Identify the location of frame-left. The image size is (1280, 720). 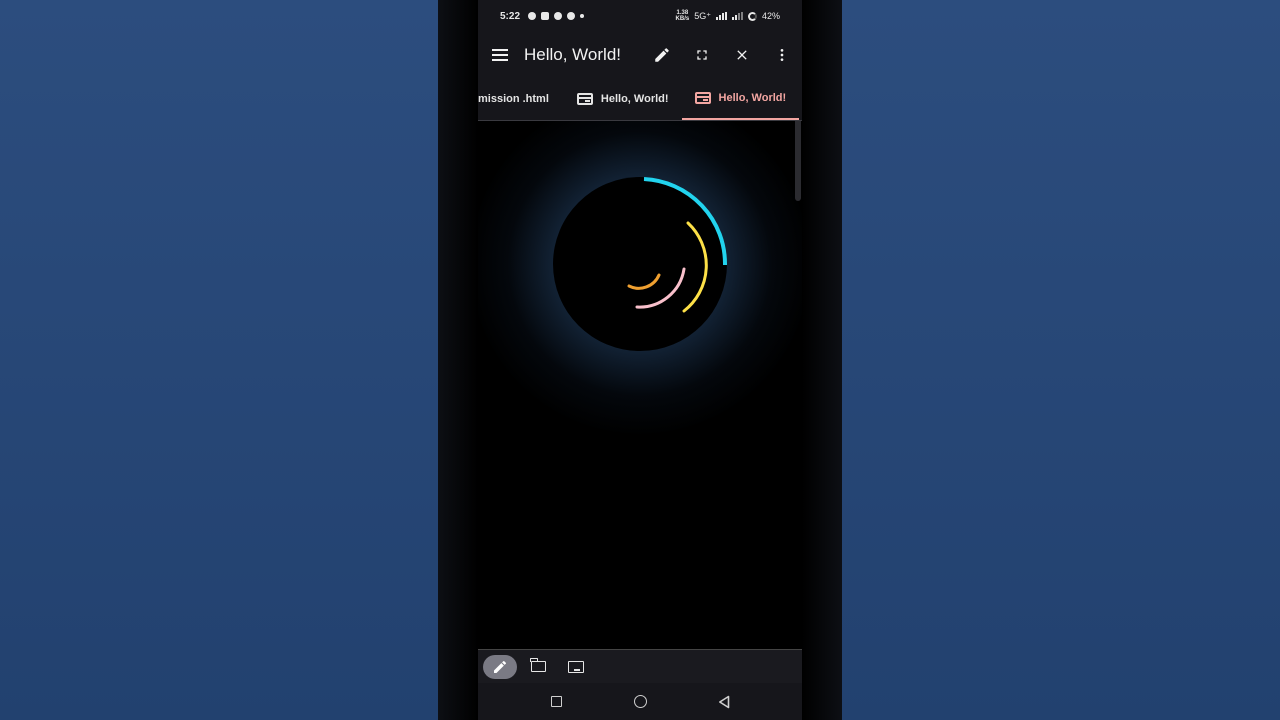
(458, 360).